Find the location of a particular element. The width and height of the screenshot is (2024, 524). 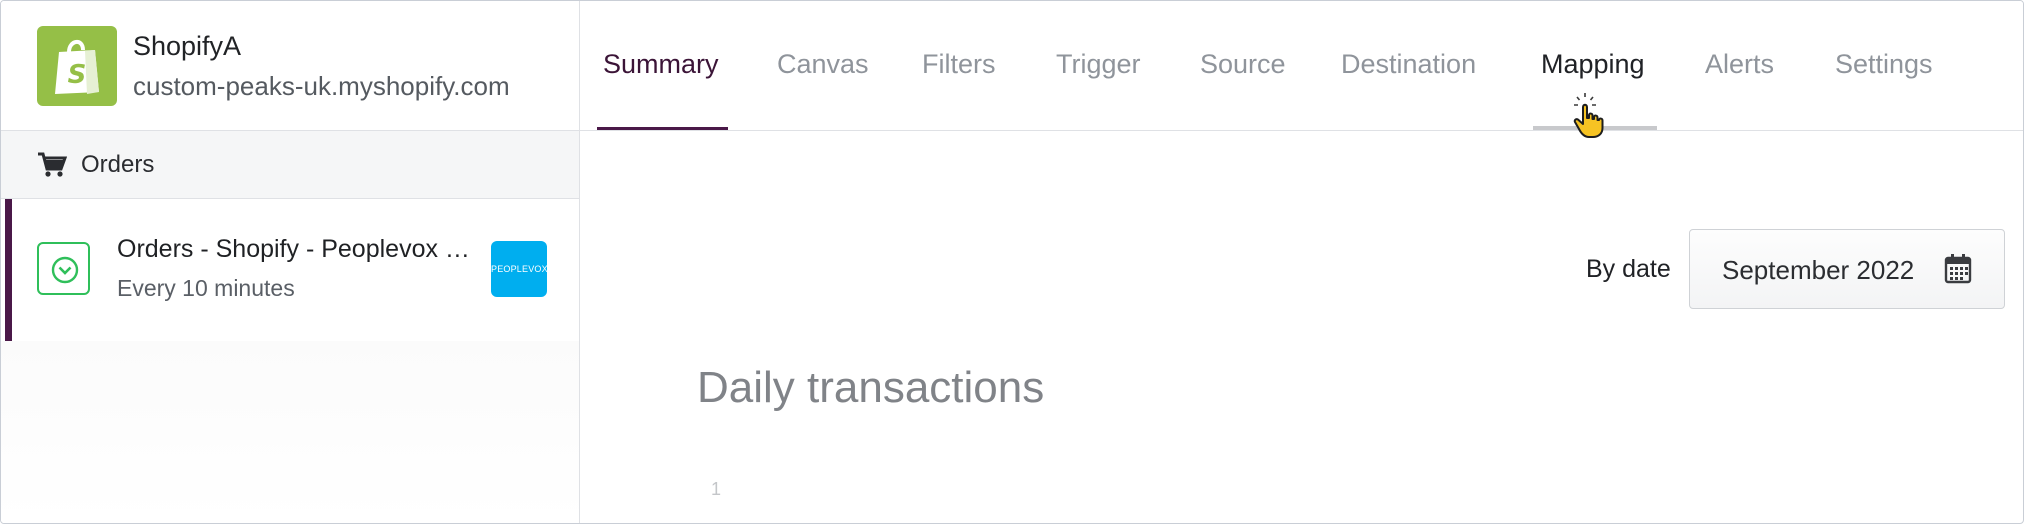

date-picker: September 2022 is located at coordinates (1847, 269).